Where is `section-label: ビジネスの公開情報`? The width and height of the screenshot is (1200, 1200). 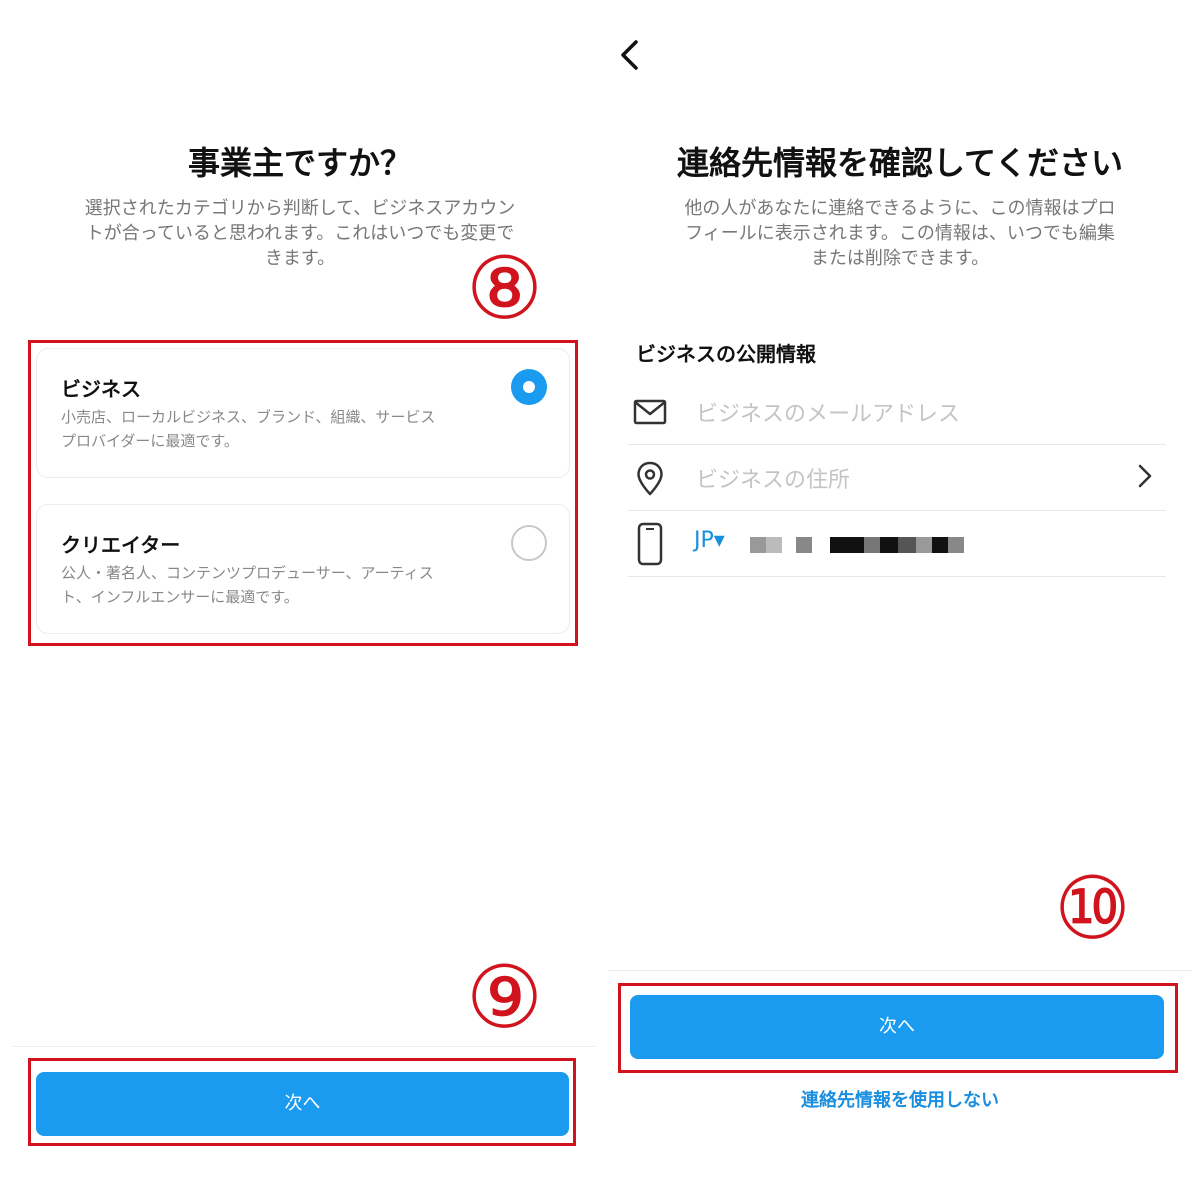
section-label: ビジネスの公開情報 is located at coordinates (726, 354).